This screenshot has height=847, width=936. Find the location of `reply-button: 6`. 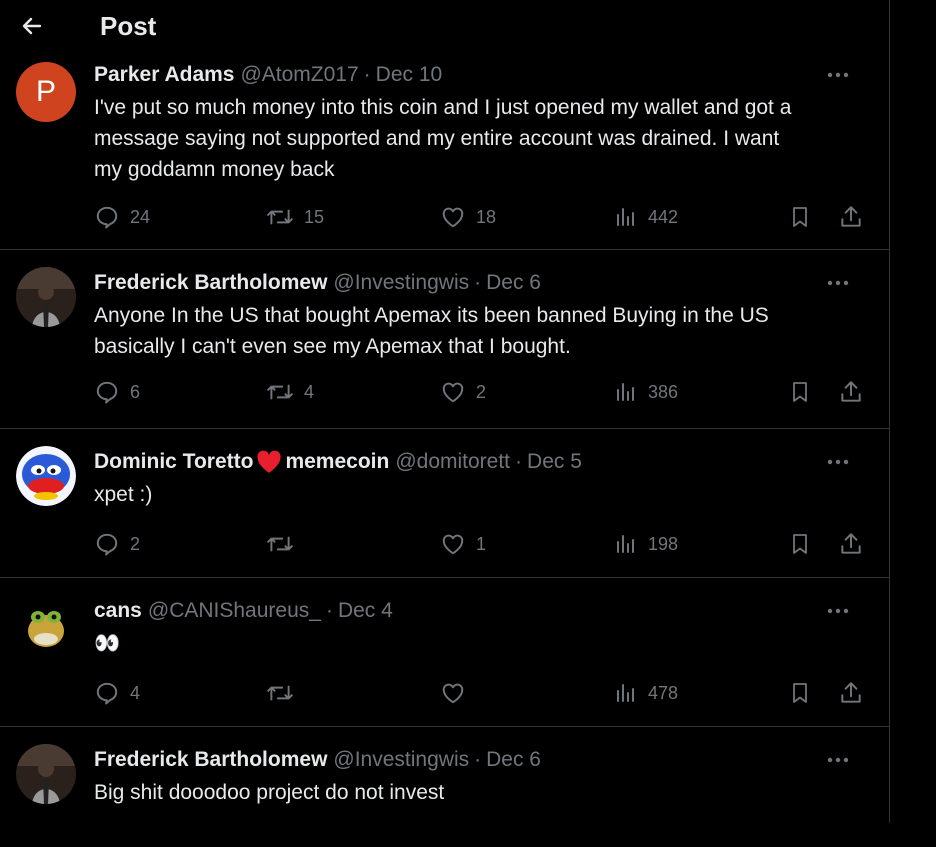

reply-button: 6 is located at coordinates (117, 392).